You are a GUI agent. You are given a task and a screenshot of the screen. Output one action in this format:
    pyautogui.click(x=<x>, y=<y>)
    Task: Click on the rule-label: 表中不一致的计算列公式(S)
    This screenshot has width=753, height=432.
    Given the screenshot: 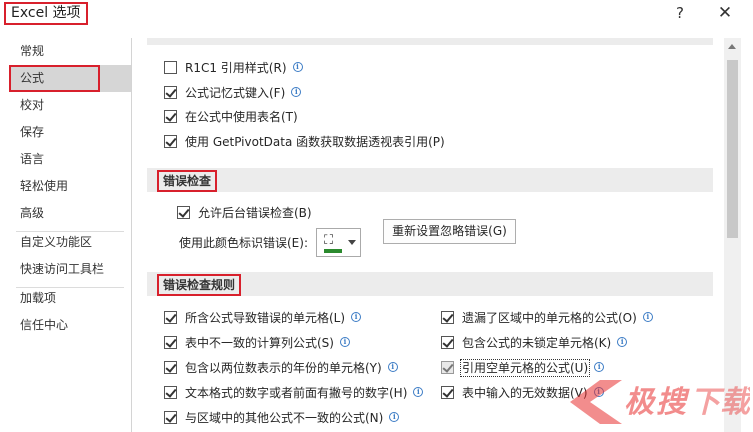 What is the action you would take?
    pyautogui.click(x=259, y=343)
    